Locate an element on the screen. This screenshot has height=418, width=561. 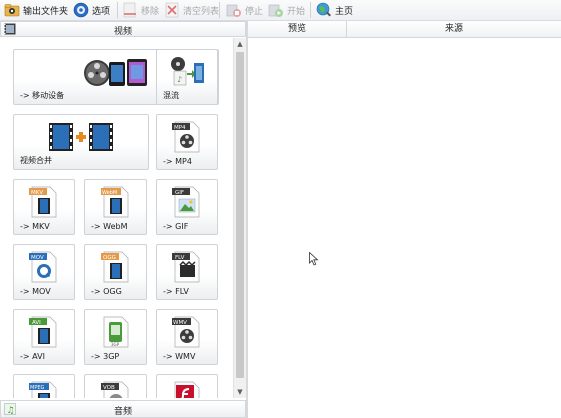
tile-ogg: OGG -> OGG is located at coordinates (115, 272).